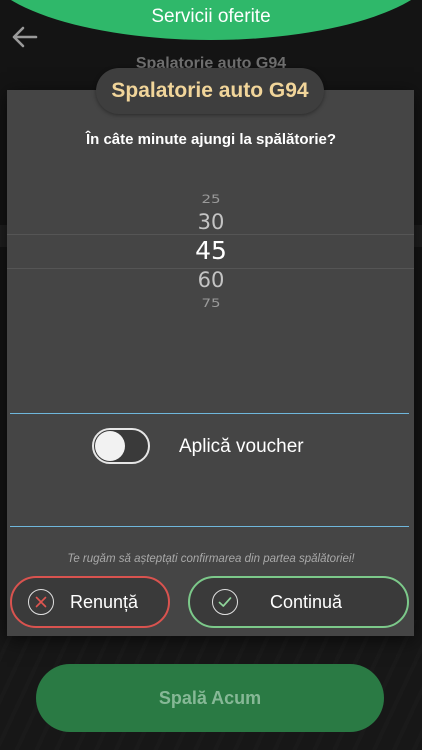 This screenshot has width=422, height=750. Describe the element at coordinates (209, 526) in the screenshot. I see `divider-bottom` at that location.